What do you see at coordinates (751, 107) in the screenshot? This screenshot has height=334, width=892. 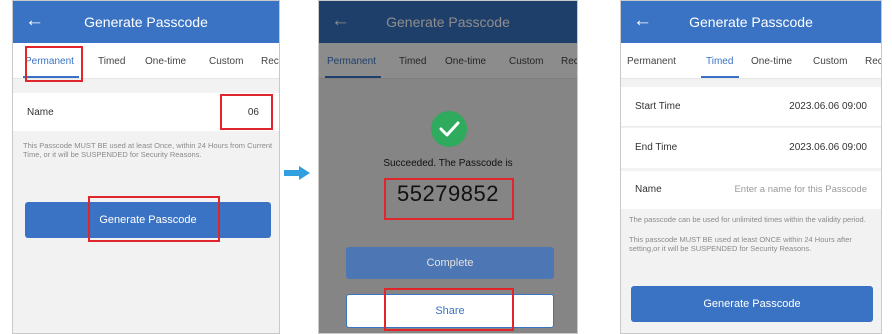 I see `start-time-field: Start Time 2023.06.06 09:00` at bounding box center [751, 107].